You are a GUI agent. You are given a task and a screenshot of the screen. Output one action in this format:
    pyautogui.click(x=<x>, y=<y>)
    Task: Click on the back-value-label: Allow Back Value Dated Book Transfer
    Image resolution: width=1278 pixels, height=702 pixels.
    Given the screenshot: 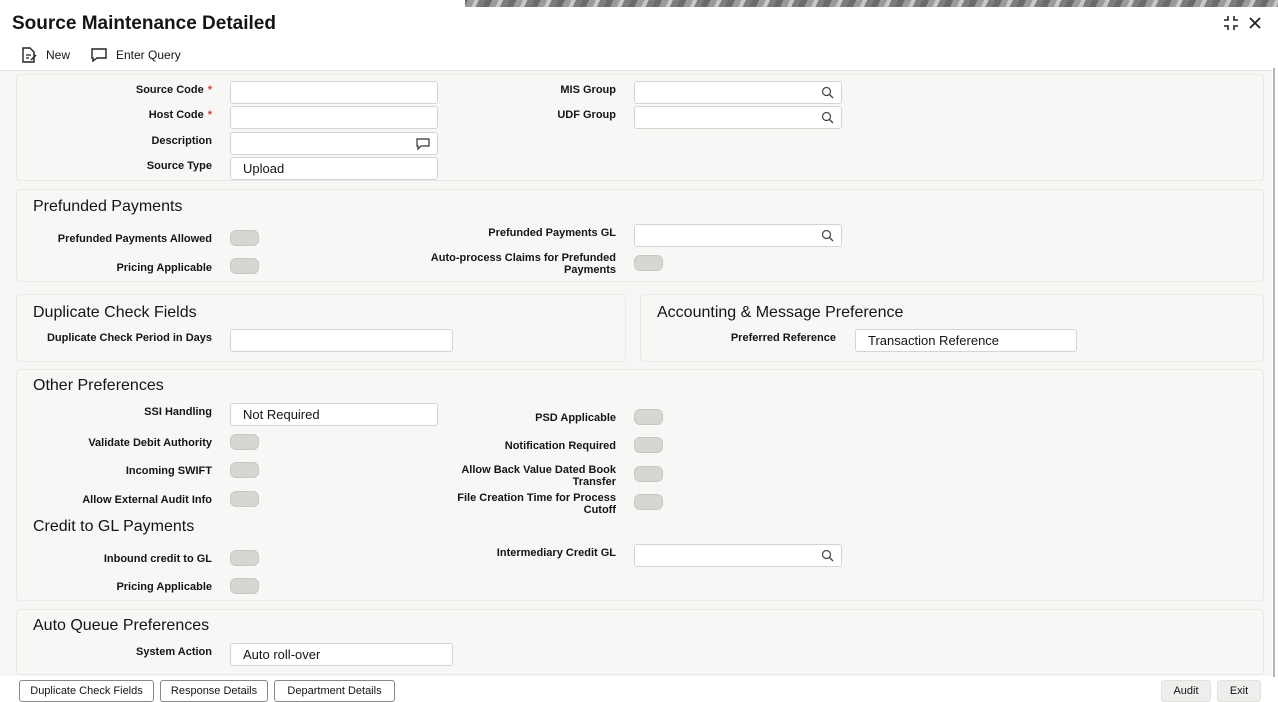 What is the action you would take?
    pyautogui.click(x=538, y=476)
    